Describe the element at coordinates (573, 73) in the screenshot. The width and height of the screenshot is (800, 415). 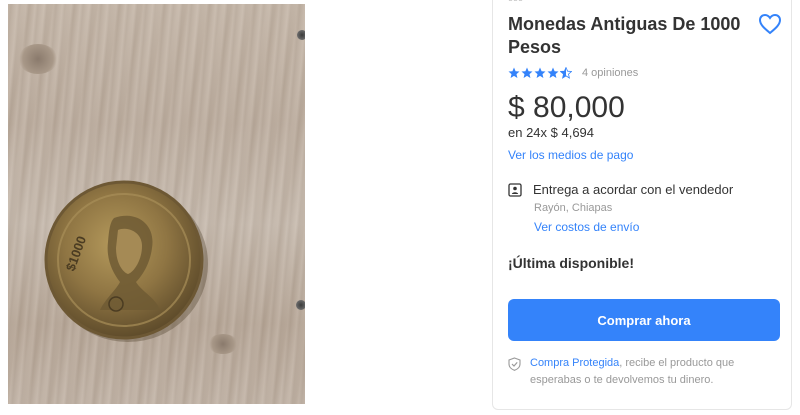
I see `rating-row: 4 opiniones` at that location.